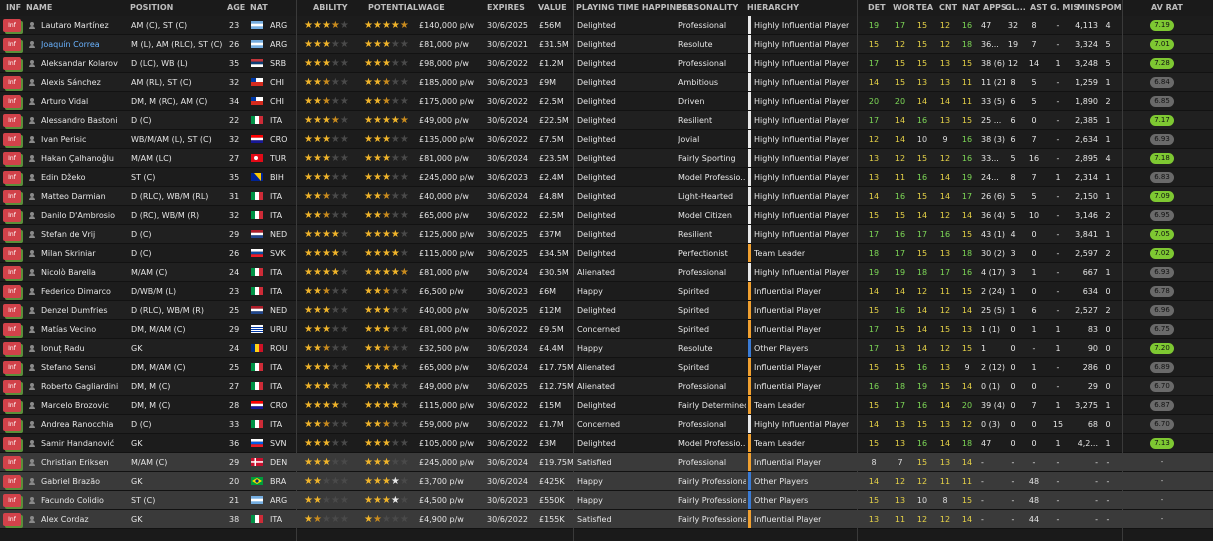  I want to click on col-expires: EXPIRES, so click(506, 8).